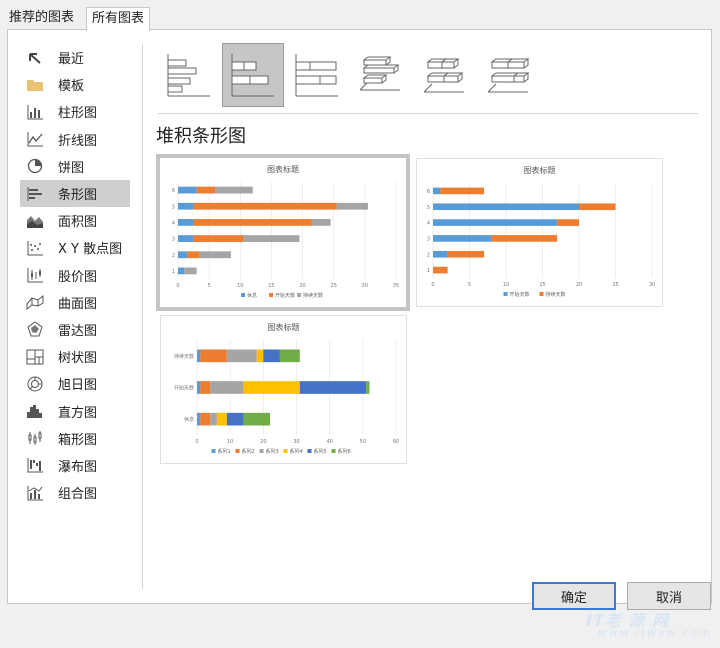 Image resolution: width=720 pixels, height=648 pixels. I want to click on sidebar-item-waterfall-chart: 瀑布图, so click(75, 465).